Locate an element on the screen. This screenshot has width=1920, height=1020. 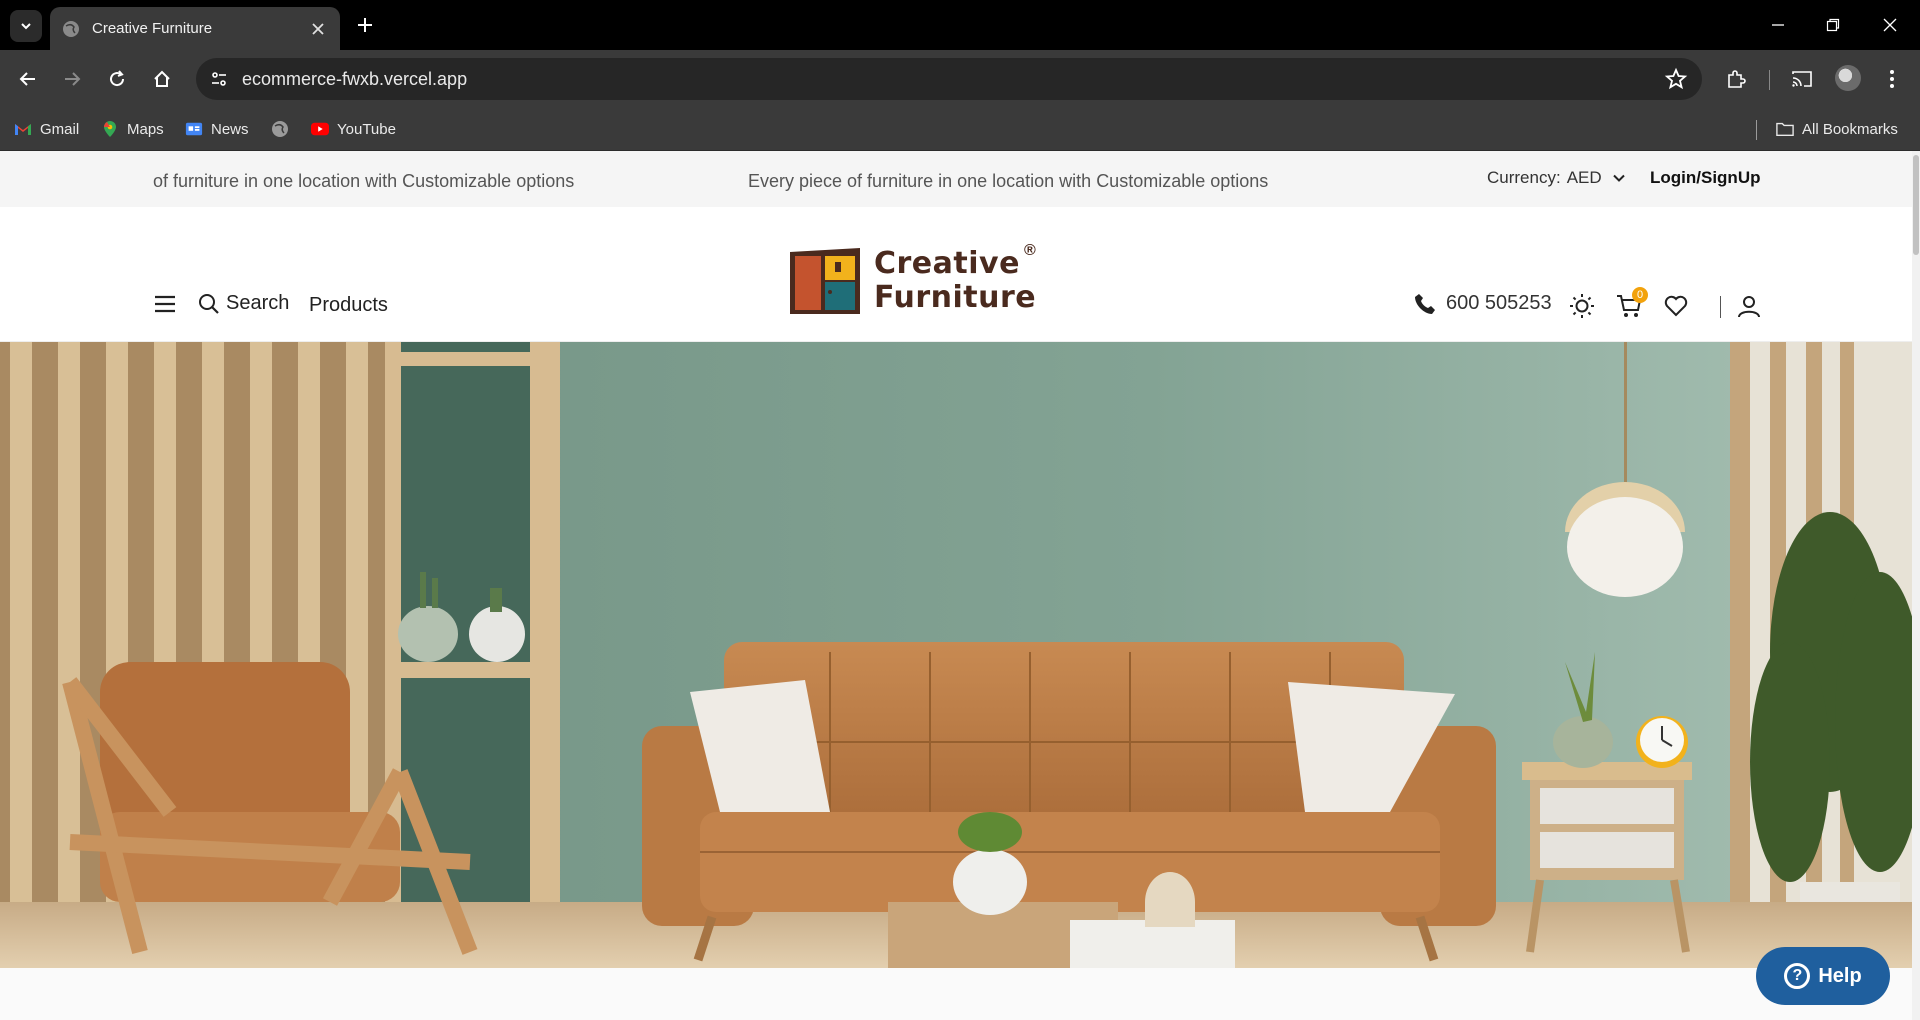
bookmark-gmail: Gmail is located at coordinates (46, 129).